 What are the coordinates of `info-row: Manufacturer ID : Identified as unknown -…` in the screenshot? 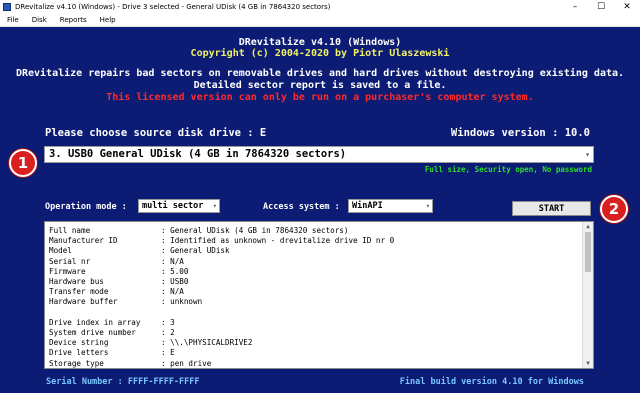 It's located at (221, 241).